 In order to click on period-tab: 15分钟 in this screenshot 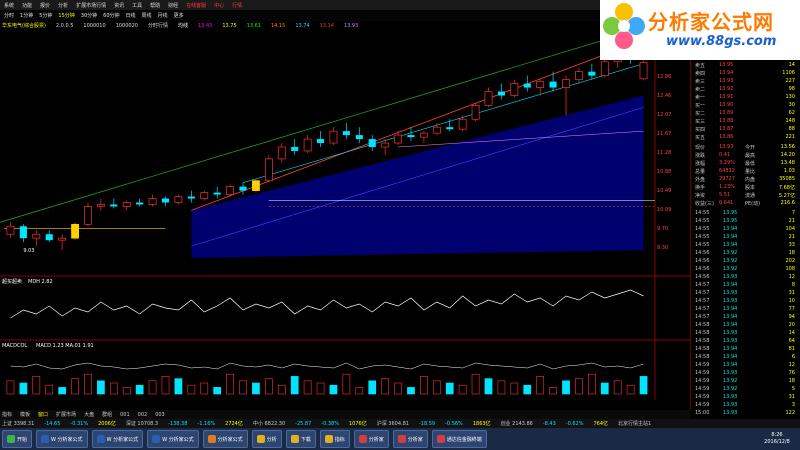, I will do `click(66, 15)`.